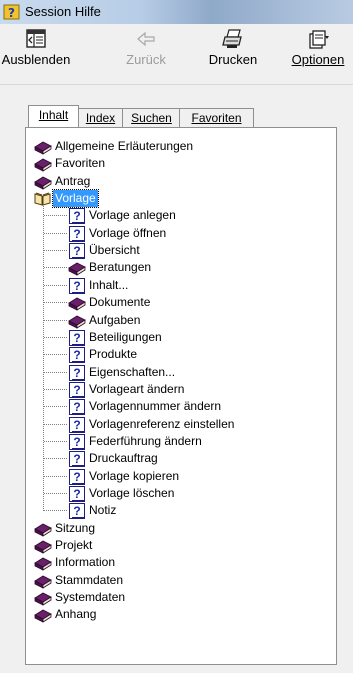 The height and width of the screenshot is (673, 353). Describe the element at coordinates (114, 250) in the screenshot. I see `tree-item-label: Übersicht` at that location.